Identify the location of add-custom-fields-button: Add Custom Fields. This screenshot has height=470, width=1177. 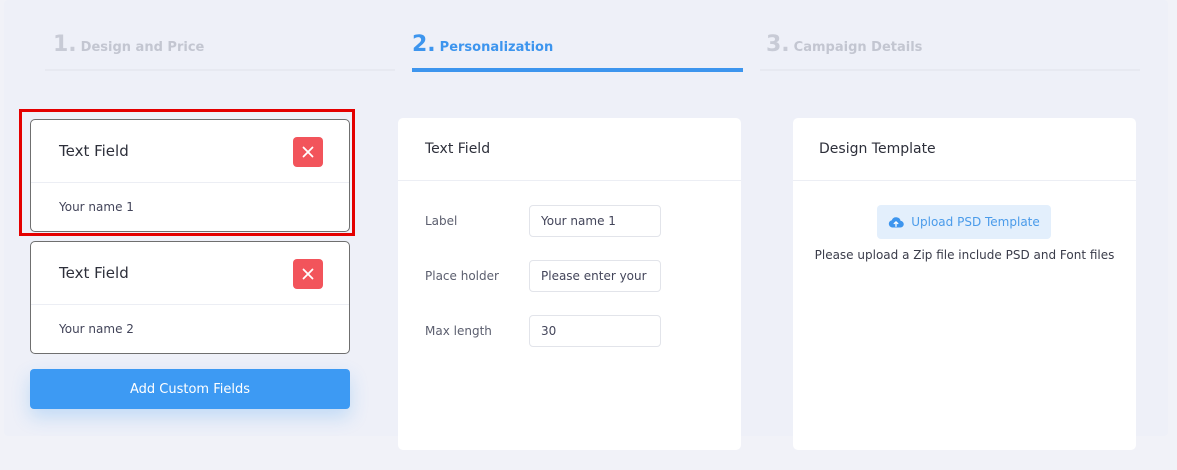
(190, 389).